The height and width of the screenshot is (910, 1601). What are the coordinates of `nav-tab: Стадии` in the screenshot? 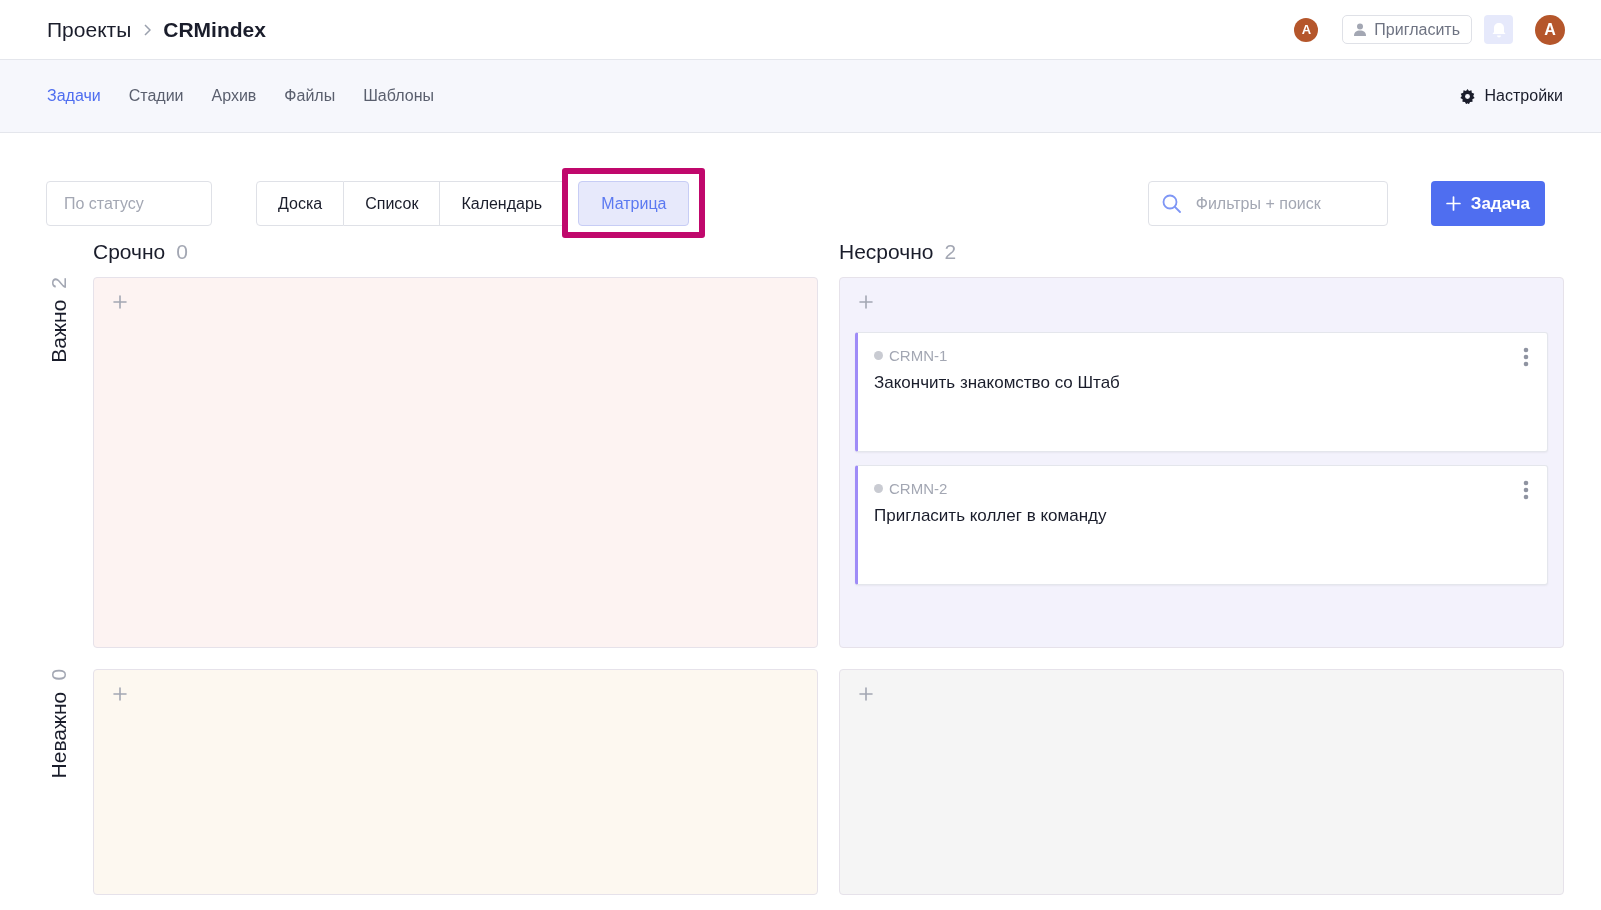 It's located at (156, 96).